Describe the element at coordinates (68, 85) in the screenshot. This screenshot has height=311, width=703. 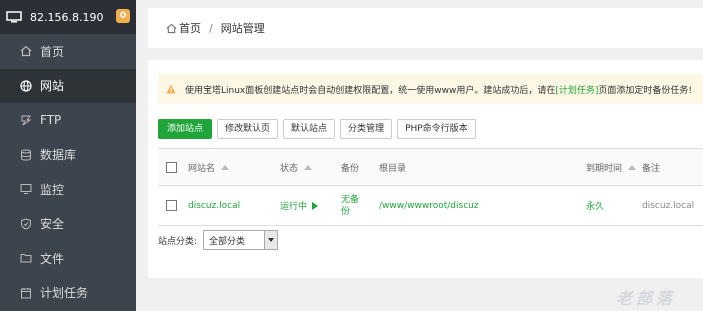
I see `sidebar-item-website: 网站` at that location.